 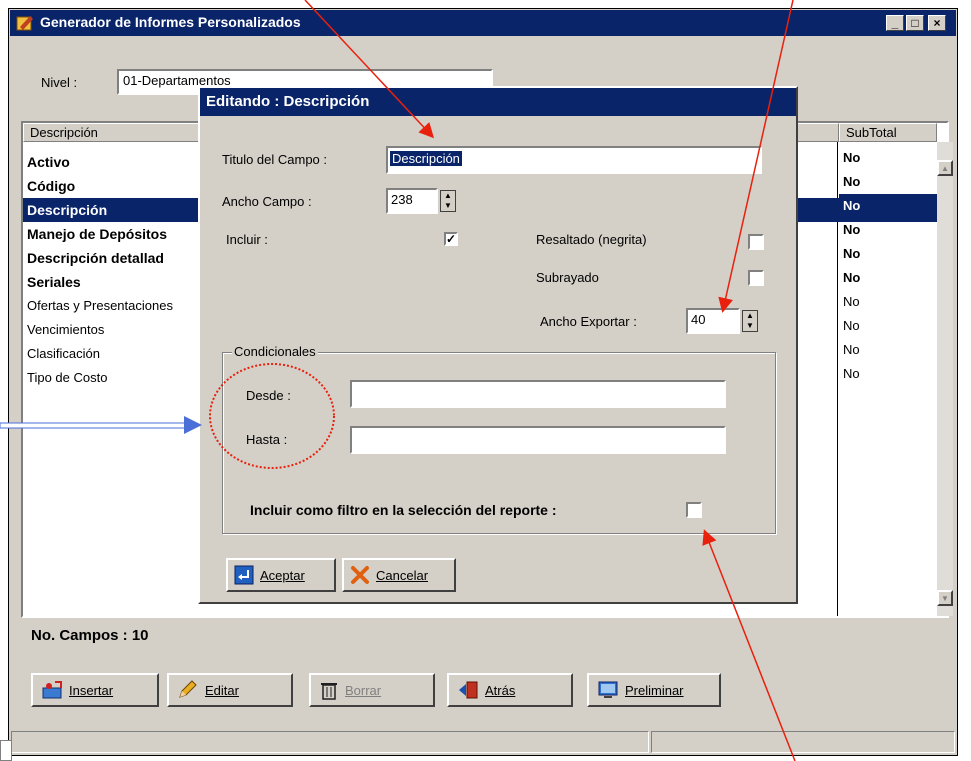 I want to click on scroll-up-icon: ▲, so click(x=945, y=168).